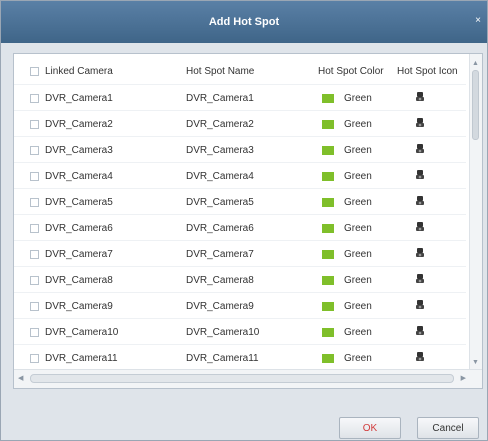 This screenshot has height=441, width=488. What do you see at coordinates (475, 63) in the screenshot?
I see `scroll-up-icon: ▲` at bounding box center [475, 63].